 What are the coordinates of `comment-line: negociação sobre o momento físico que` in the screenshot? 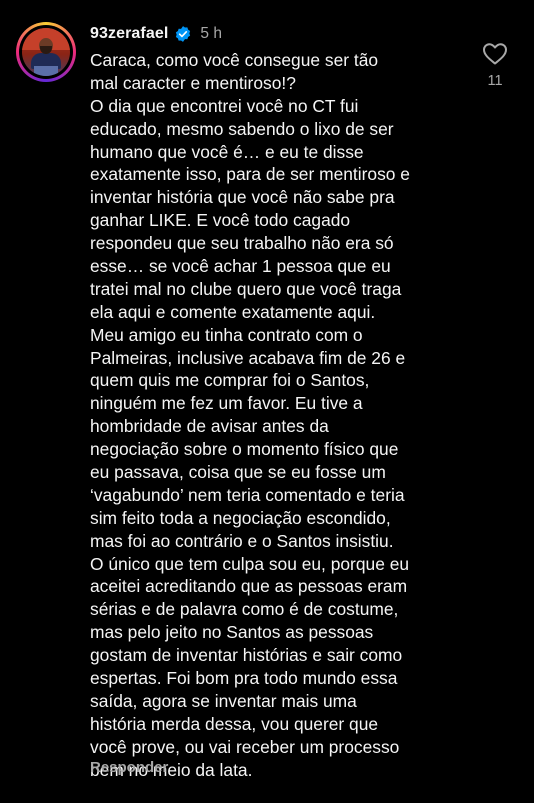 It's located at (244, 449).